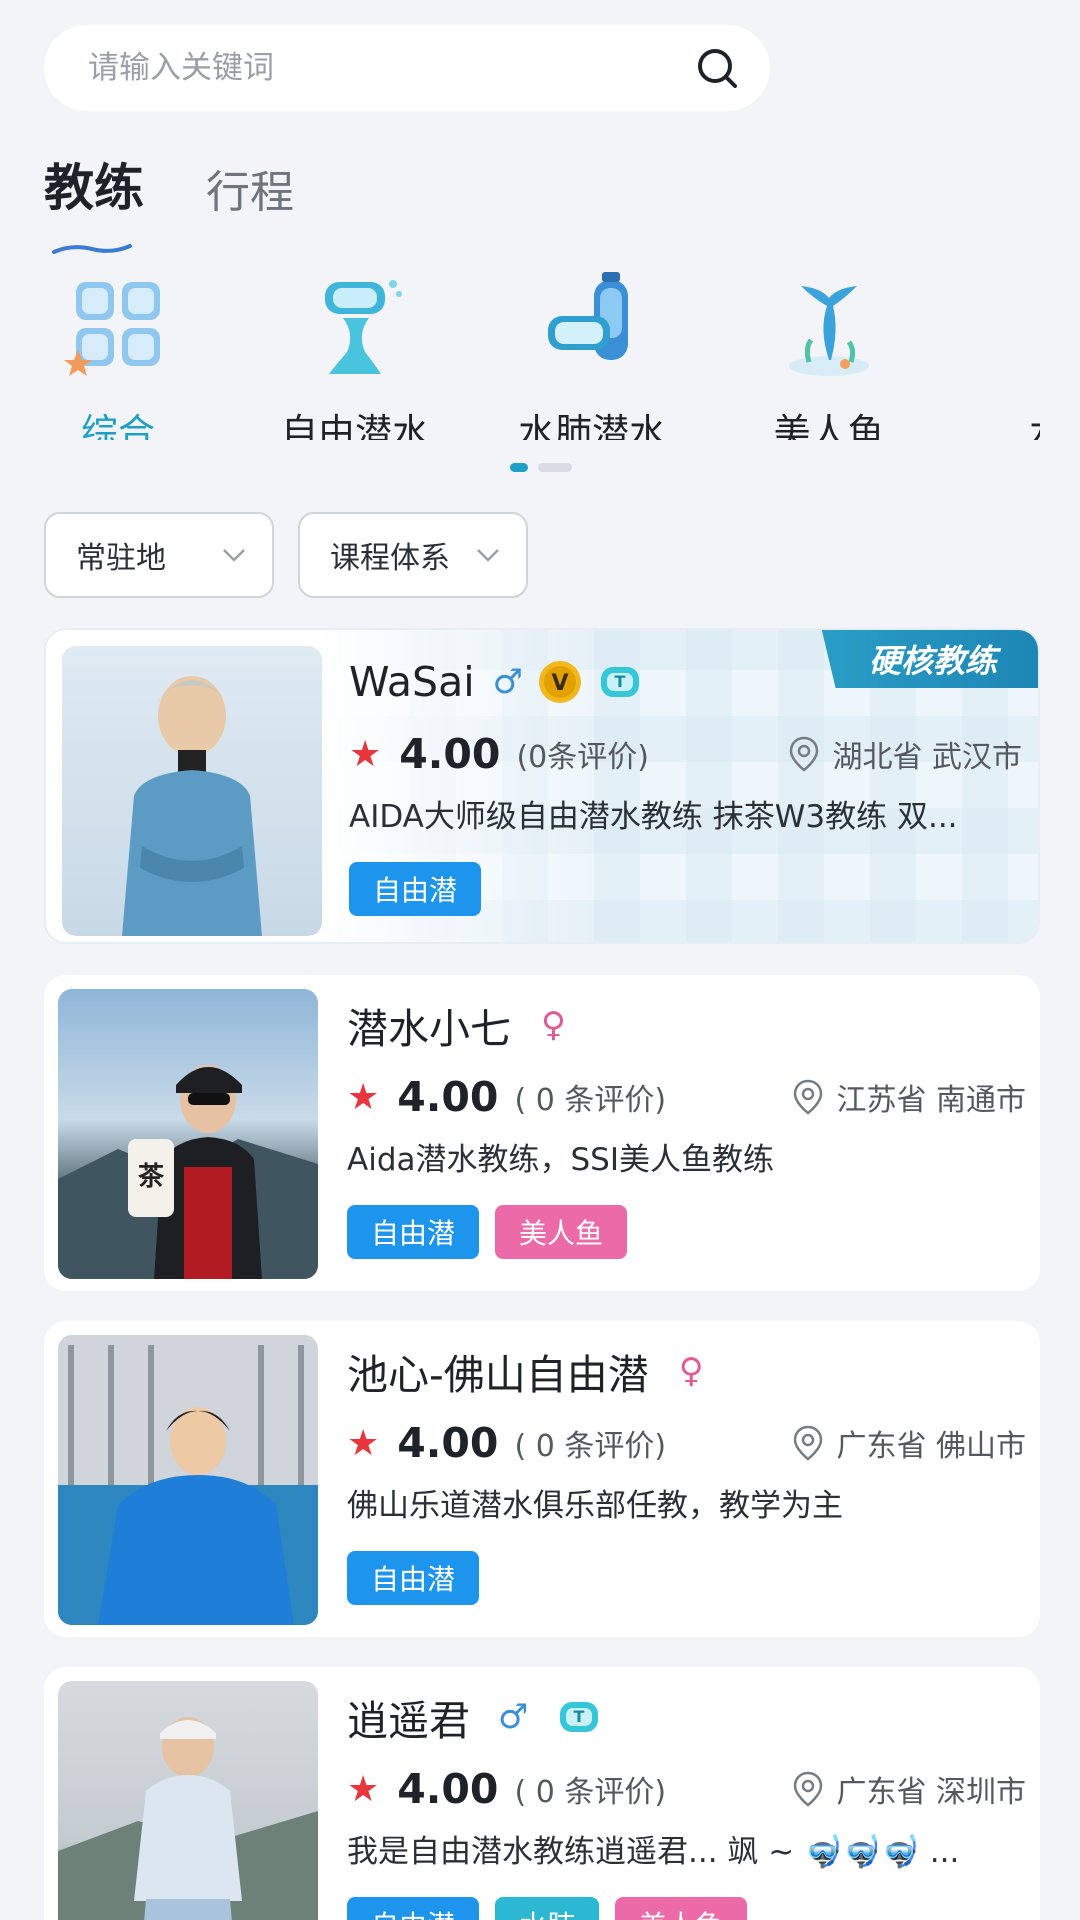  I want to click on category-scuba: 水肺潜水, so click(592, 355).